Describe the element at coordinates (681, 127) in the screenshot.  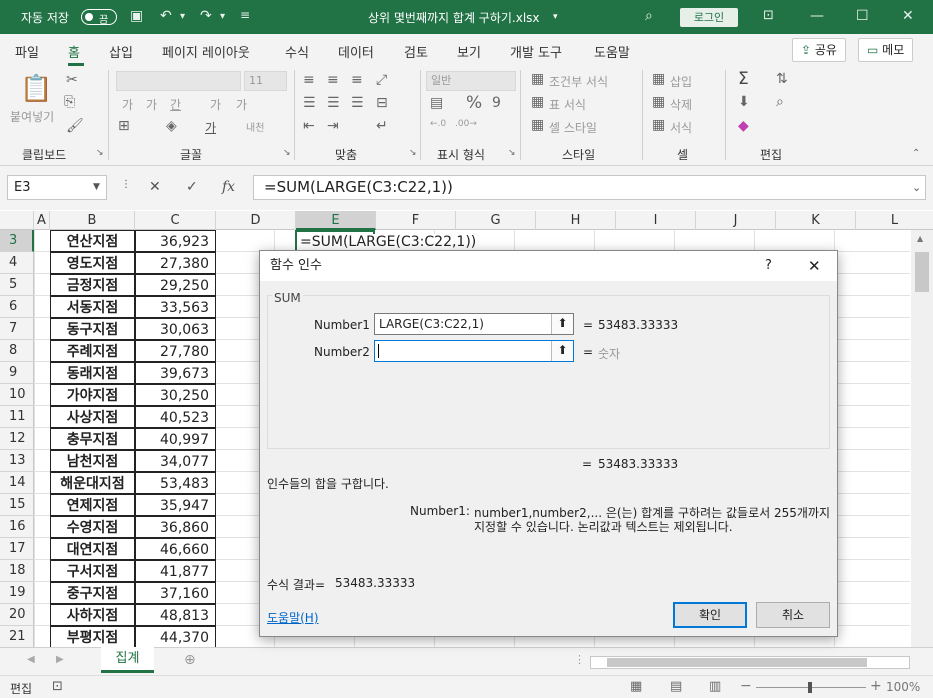
I see `format-cells-label: 서식` at that location.